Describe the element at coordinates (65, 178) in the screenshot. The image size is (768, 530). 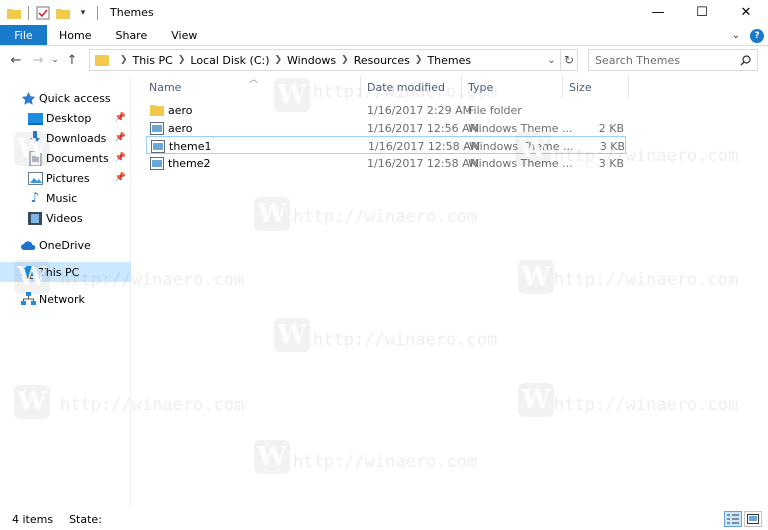
I see `nav-item-pictures: Pictures 📌` at that location.